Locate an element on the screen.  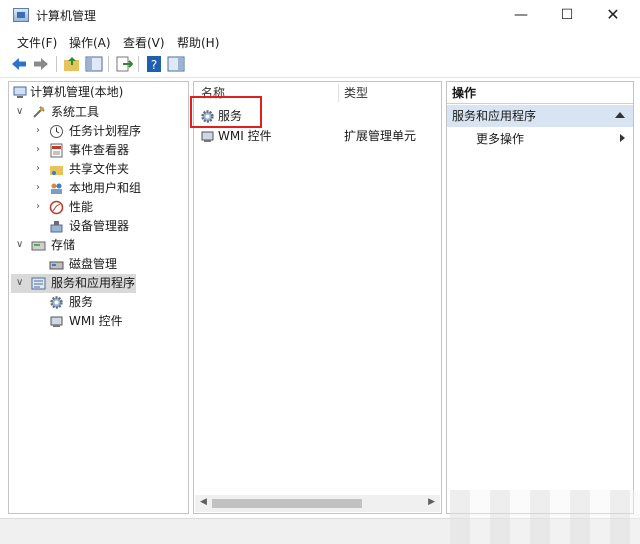
submenu-arrow-icon is located at coordinates (622, 138).